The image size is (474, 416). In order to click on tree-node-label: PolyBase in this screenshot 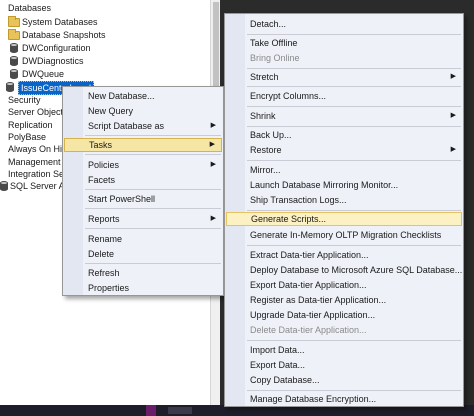, I will do `click(27, 137)`.